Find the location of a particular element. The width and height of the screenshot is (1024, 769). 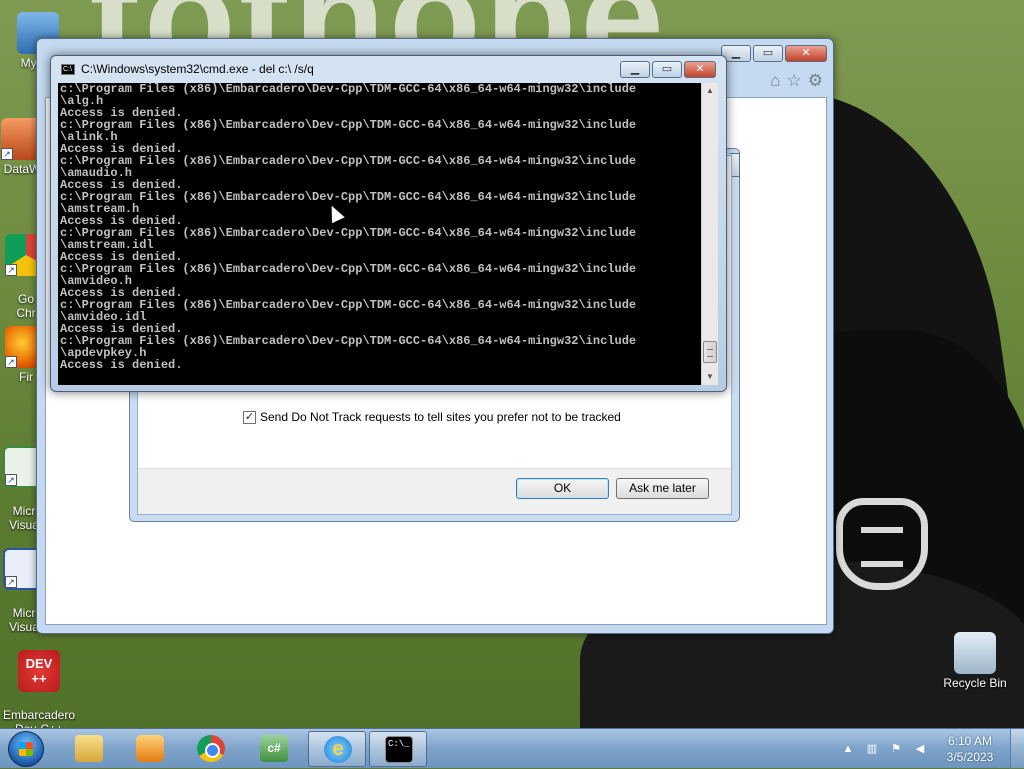

ie-maximize-button: ▭ is located at coordinates (768, 53).